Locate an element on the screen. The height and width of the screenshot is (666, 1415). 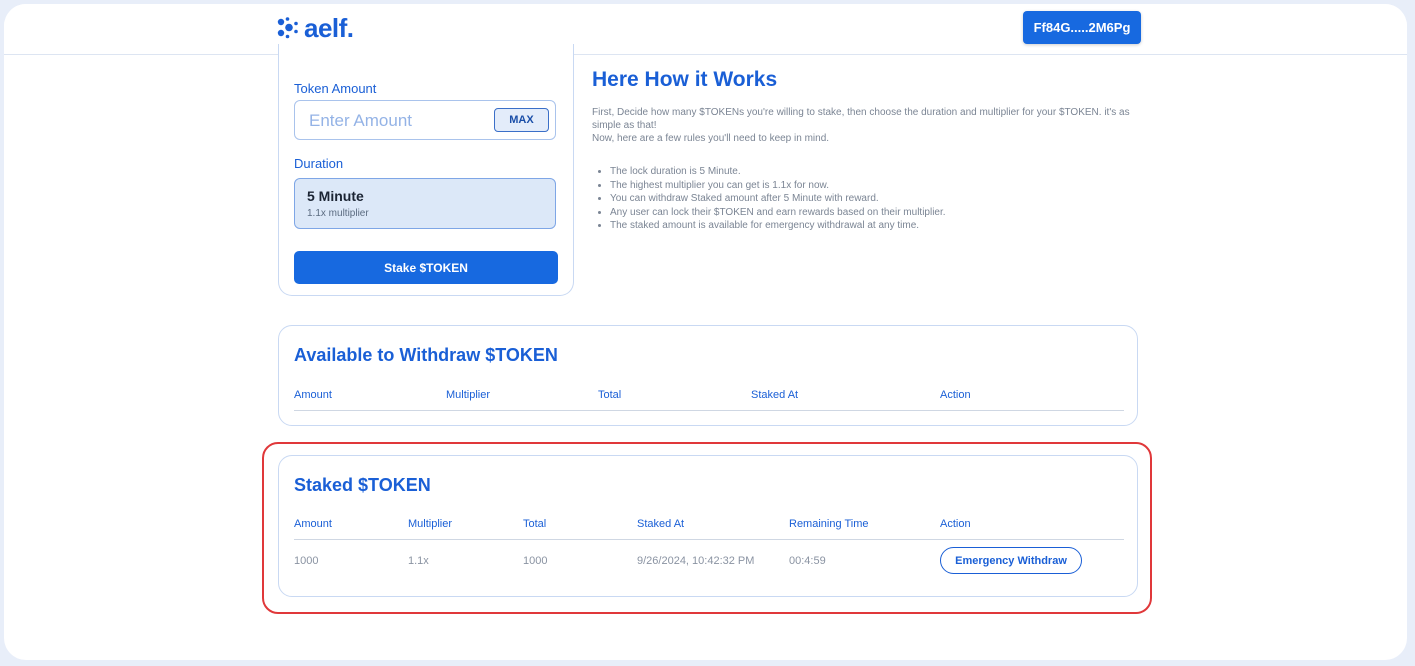
staked-token-title: Staked $TOKEN is located at coordinates (362, 485).